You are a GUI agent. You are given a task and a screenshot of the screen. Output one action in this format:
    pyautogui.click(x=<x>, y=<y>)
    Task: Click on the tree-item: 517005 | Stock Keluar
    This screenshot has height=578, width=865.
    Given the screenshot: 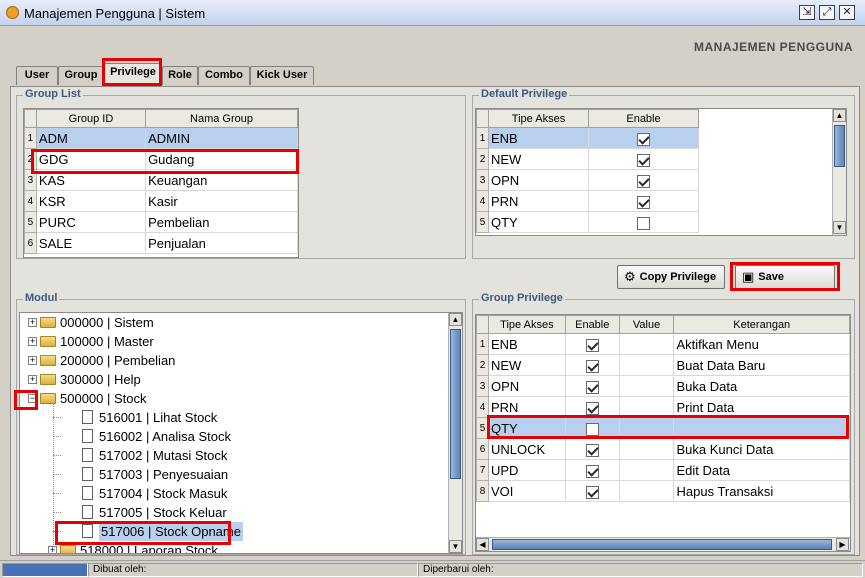 What is the action you would take?
    pyautogui.click(x=232, y=512)
    